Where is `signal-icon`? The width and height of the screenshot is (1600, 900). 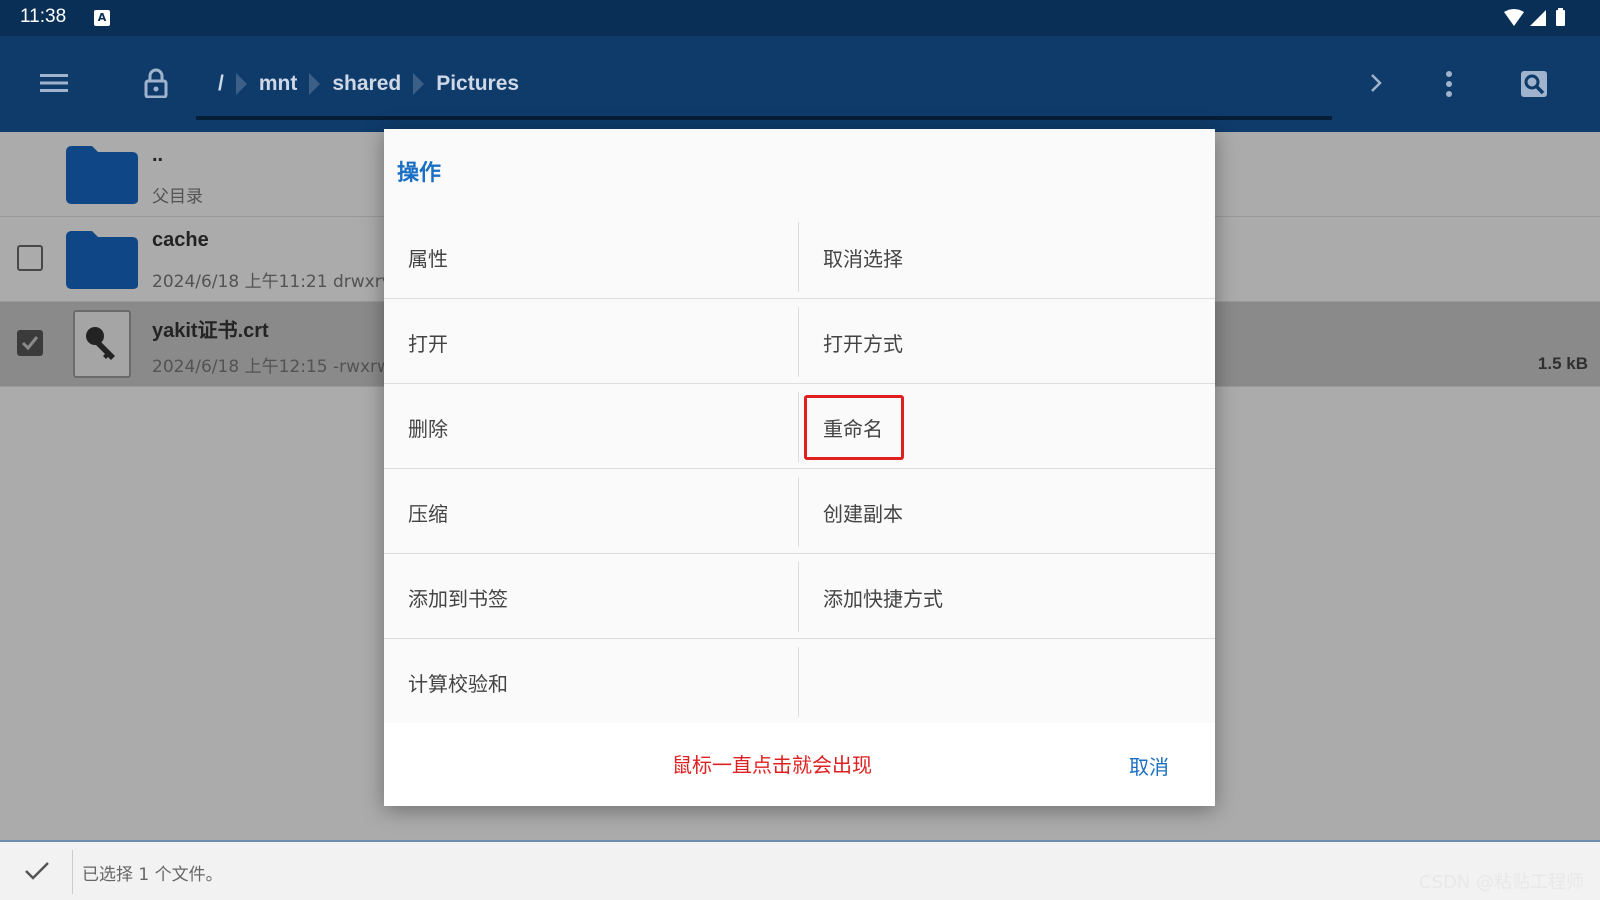
signal-icon is located at coordinates (1538, 18).